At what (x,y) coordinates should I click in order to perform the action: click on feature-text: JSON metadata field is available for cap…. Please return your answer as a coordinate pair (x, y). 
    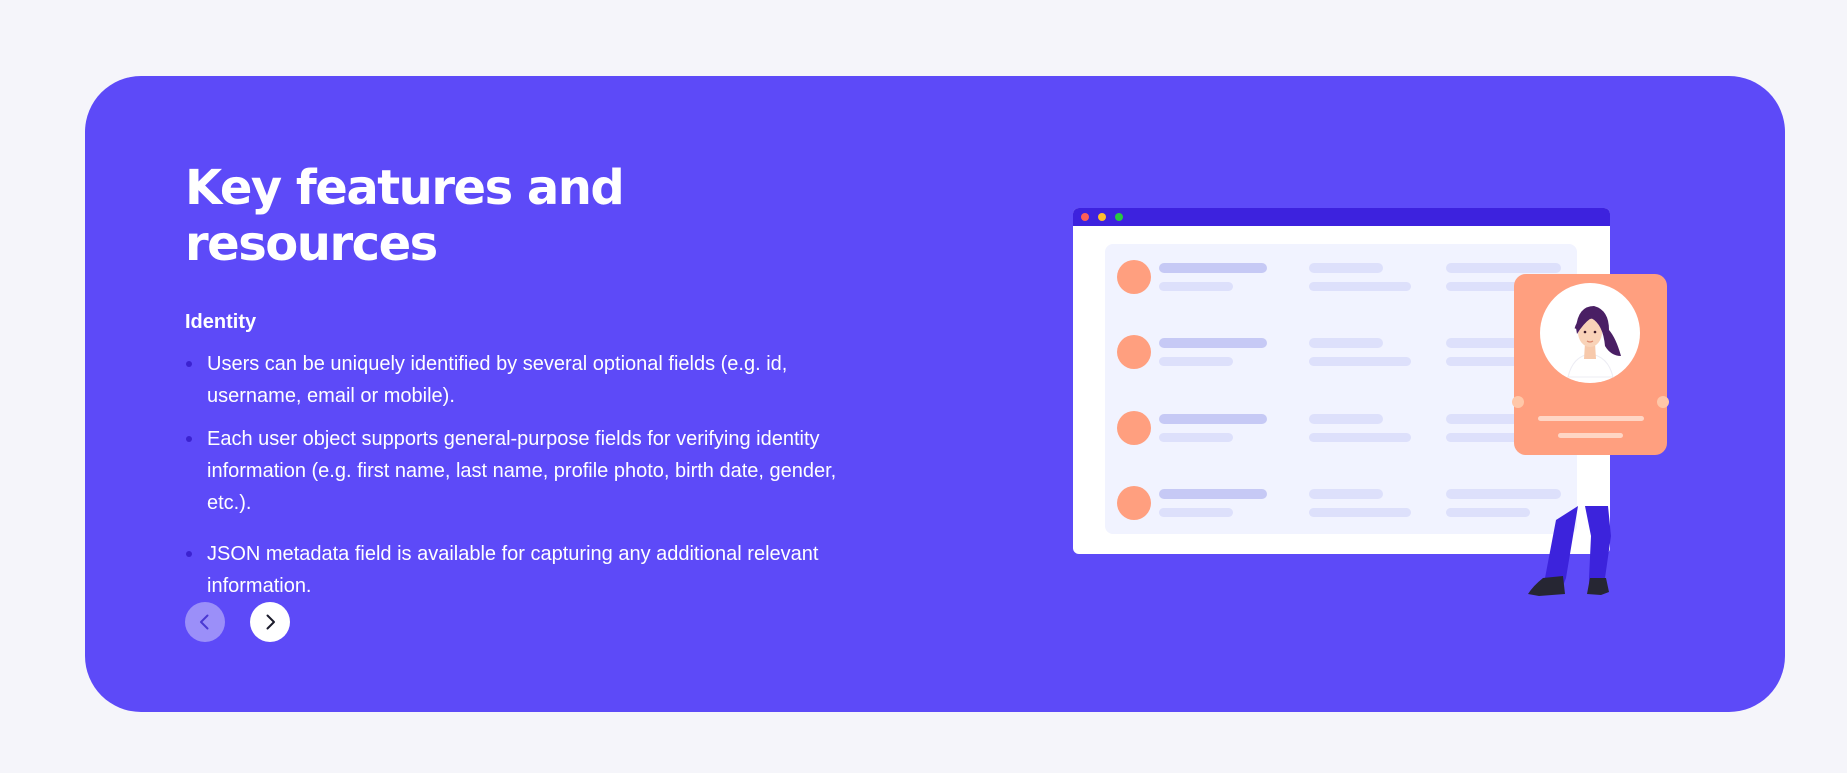
    Looking at the image, I should click on (513, 570).